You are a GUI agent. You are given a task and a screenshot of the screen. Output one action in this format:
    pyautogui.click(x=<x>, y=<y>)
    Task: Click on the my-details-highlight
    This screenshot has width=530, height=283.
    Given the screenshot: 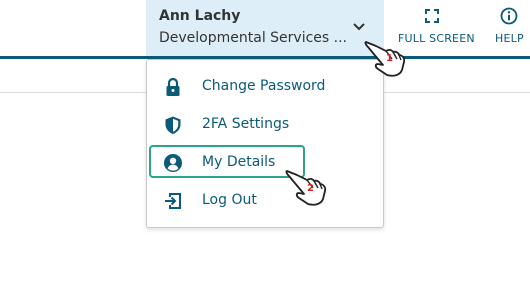 What is the action you would take?
    pyautogui.click(x=227, y=161)
    